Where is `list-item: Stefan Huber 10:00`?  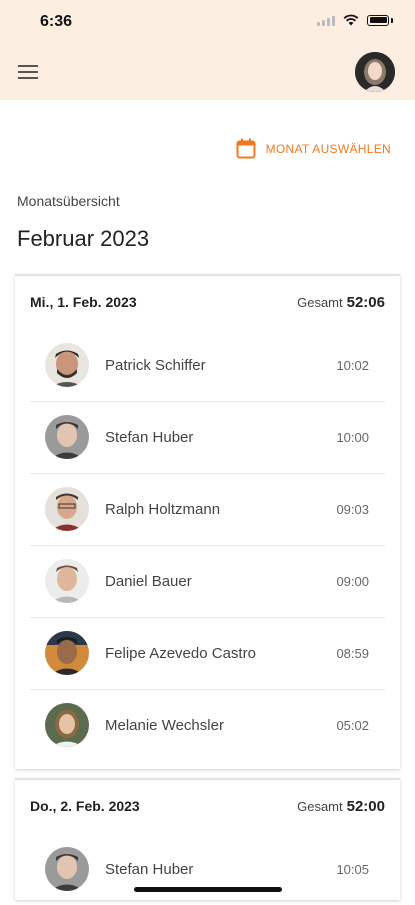
list-item: Stefan Huber 10:00 is located at coordinates (207, 437).